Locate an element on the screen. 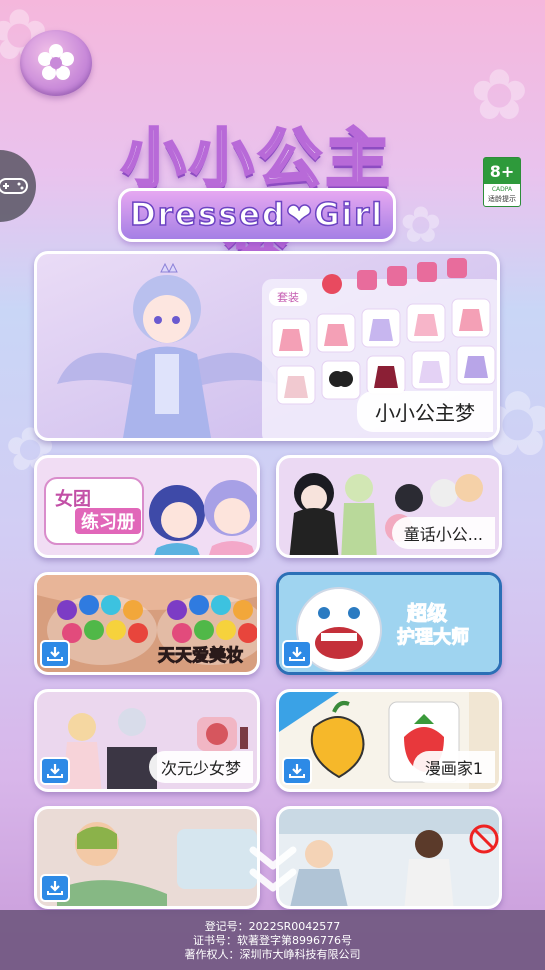 This screenshot has width=545, height=970. app-logo: 小小公主梦 Dressed❤Girl is located at coordinates (257, 199).